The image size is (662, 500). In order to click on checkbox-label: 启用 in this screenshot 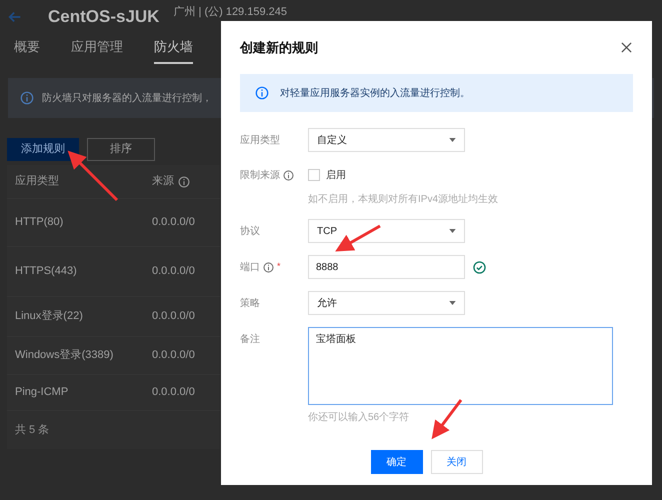, I will do `click(336, 175)`.